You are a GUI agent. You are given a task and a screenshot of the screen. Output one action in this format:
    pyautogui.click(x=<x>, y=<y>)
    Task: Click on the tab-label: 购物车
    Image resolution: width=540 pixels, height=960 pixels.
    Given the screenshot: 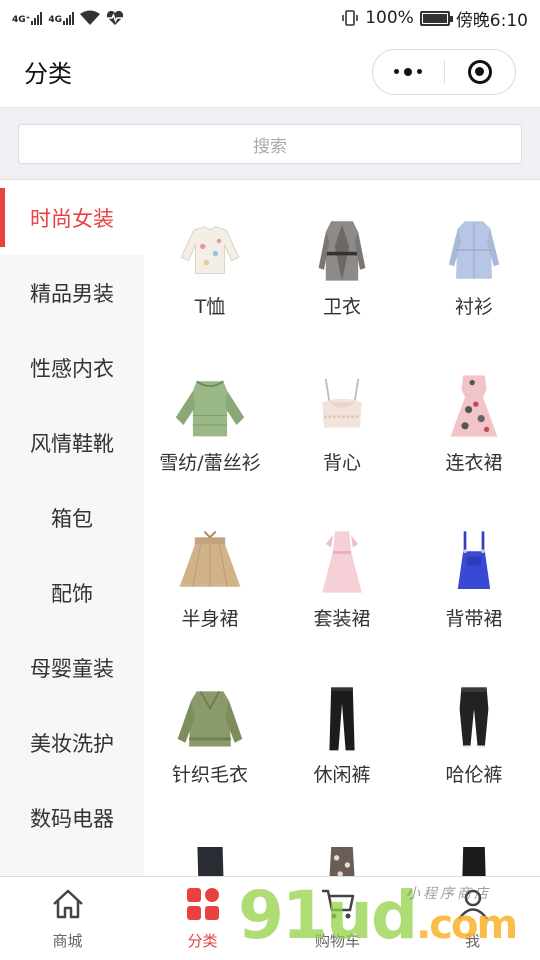 What is the action you would take?
    pyautogui.click(x=337, y=941)
    